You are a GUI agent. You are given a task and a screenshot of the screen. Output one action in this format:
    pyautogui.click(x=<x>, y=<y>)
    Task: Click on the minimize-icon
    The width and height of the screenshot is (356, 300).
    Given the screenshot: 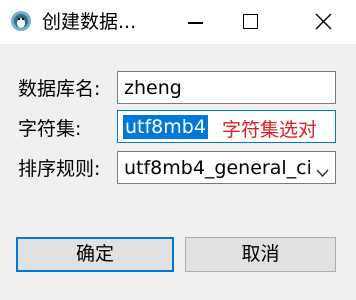 What is the action you would take?
    pyautogui.click(x=195, y=23)
    